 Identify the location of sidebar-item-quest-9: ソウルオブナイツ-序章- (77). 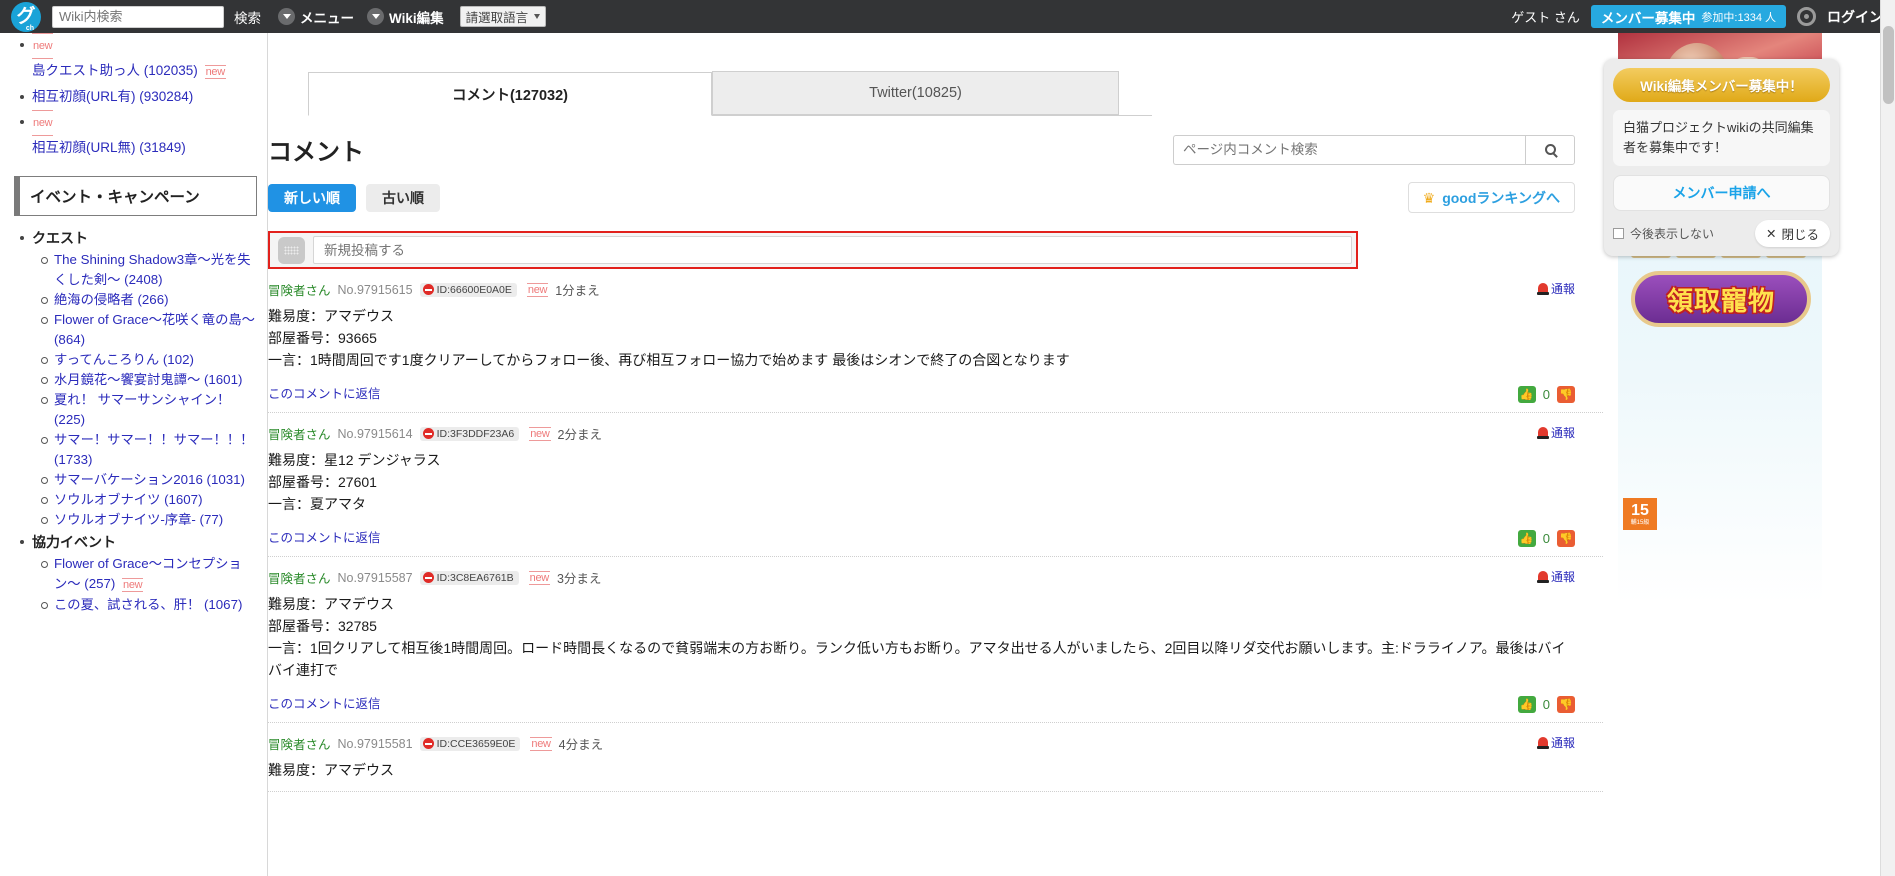
(138, 519).